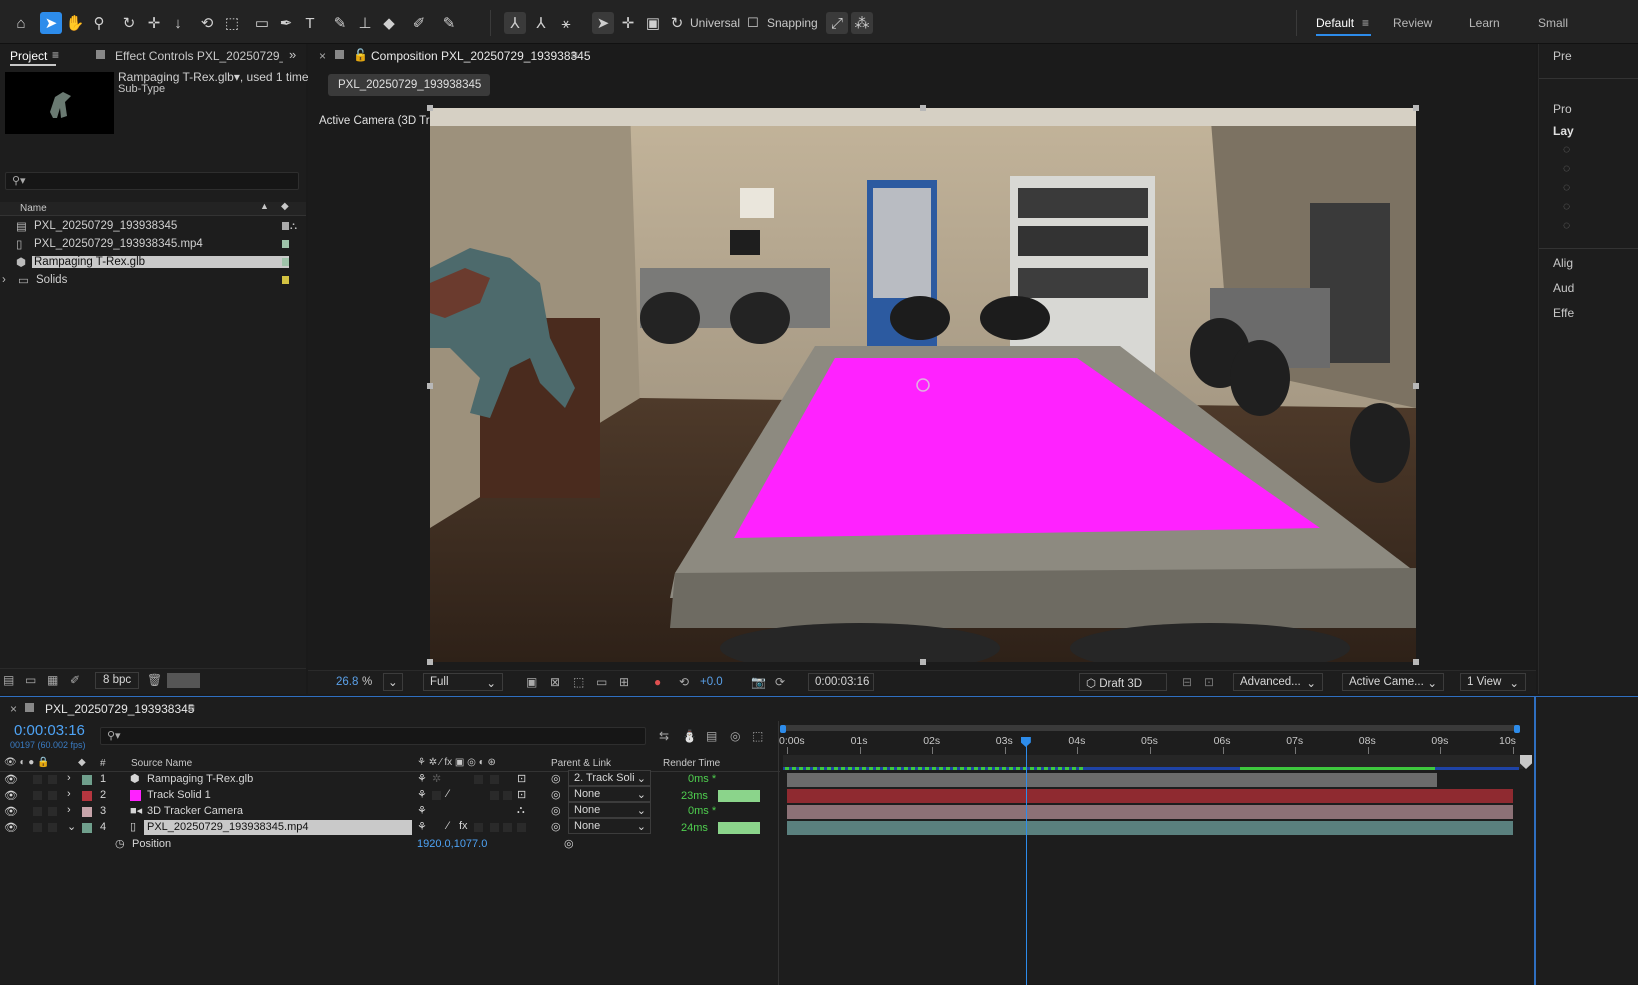  Describe the element at coordinates (28, 56) in the screenshot. I see `project-tab: Project` at that location.